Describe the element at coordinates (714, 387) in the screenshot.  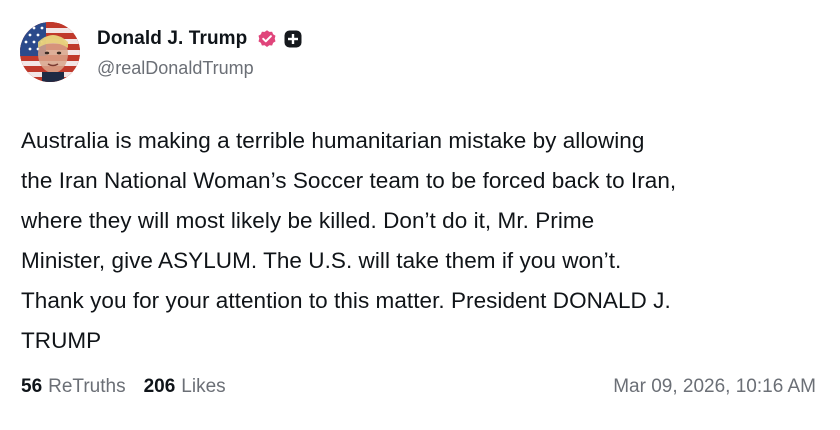
I see `post-timestamp: Mar 09, 2026, 10:16 AM` at that location.